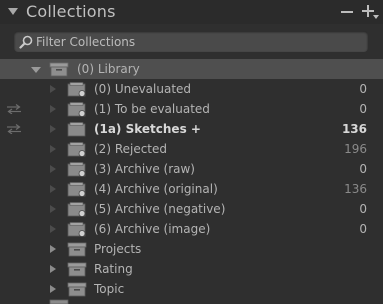 The image size is (383, 304). I want to click on collection-item: (2) Rejected 196, so click(191, 149).